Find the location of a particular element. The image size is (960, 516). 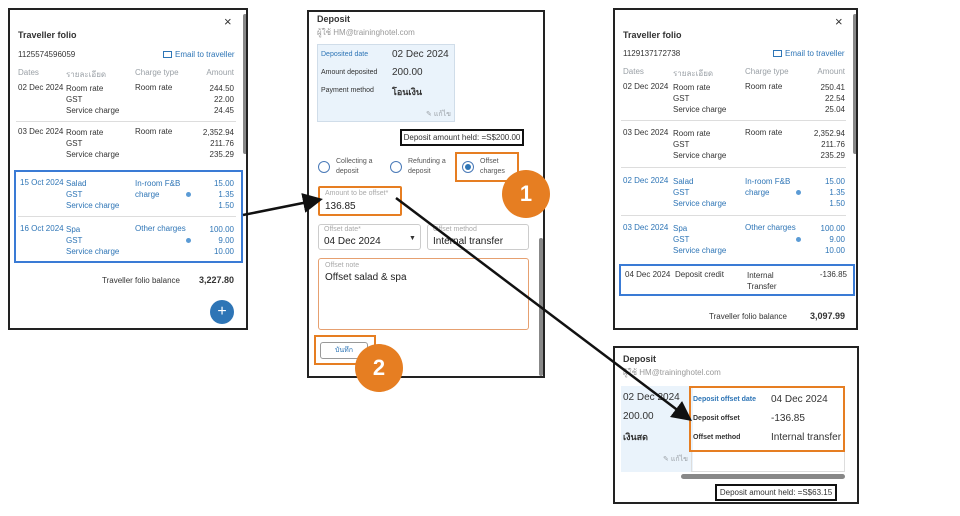

offset-date-select: Offset date* 04 Dec 2024 ▼ is located at coordinates (369, 237).